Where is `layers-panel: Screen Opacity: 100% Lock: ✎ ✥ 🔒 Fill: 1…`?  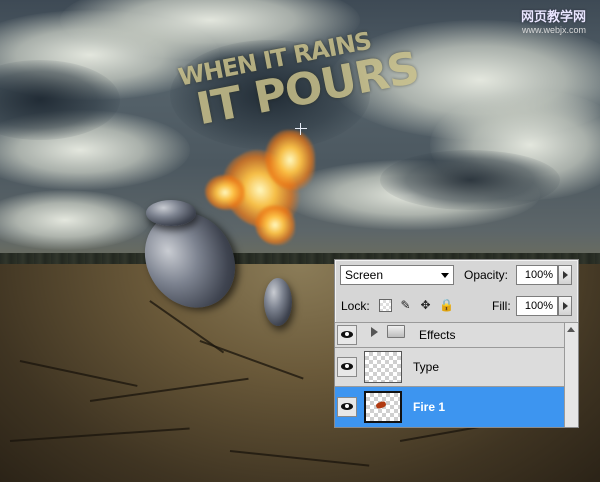 layers-panel: Screen Opacity: 100% Lock: ✎ ✥ 🔒 Fill: 1… is located at coordinates (456, 343).